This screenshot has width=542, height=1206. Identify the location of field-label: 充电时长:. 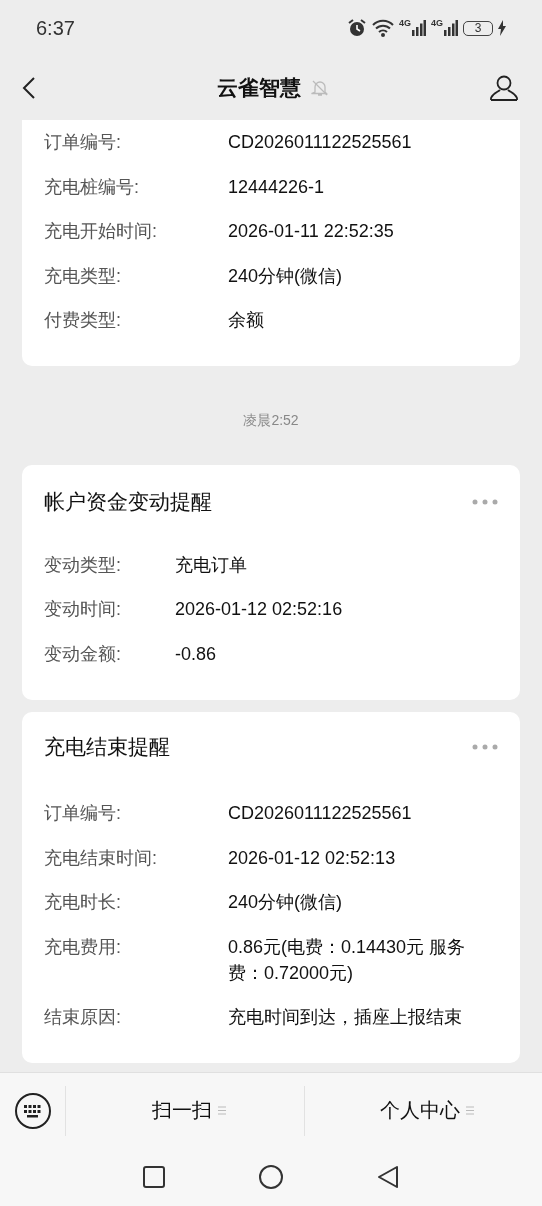
(83, 902).